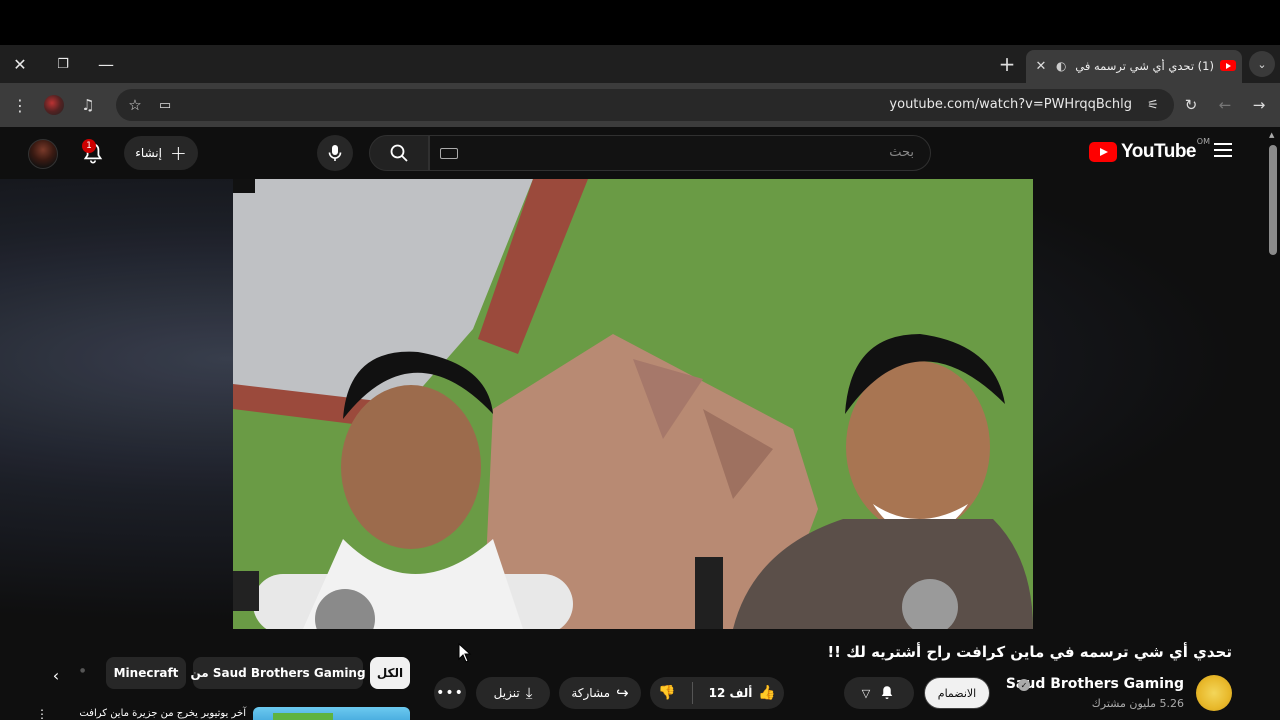  Describe the element at coordinates (89, 146) in the screenshot. I see `notification-badge: 1` at that location.